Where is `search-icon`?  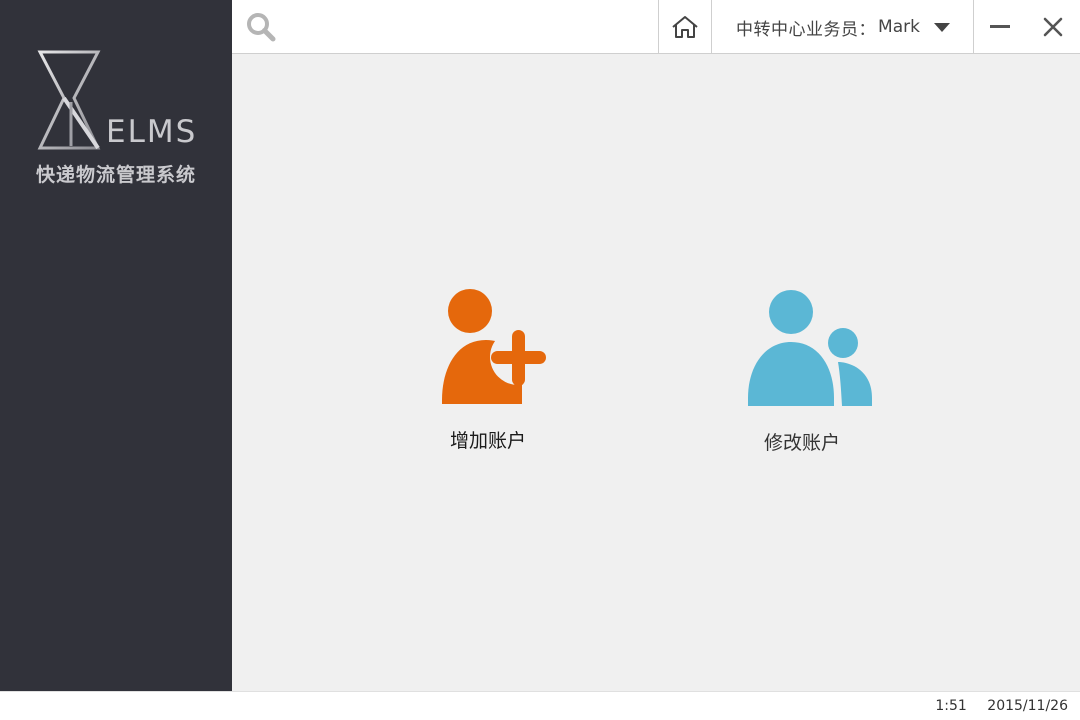
search-icon is located at coordinates (261, 27).